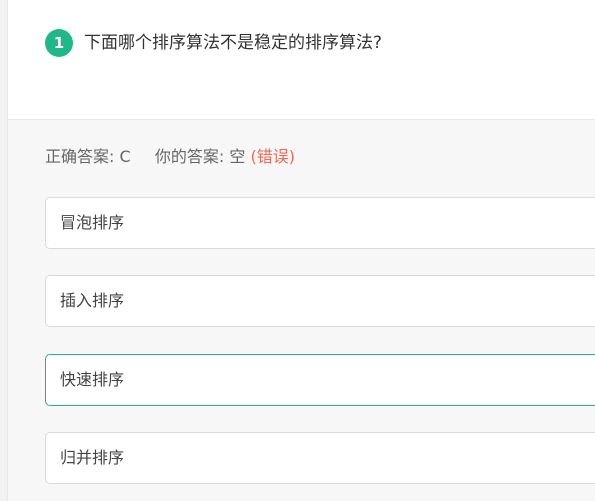 The image size is (595, 501). Describe the element at coordinates (233, 43) in the screenshot. I see `question-text: 下面哪个排序算法不是稳定的排序算法?` at that location.